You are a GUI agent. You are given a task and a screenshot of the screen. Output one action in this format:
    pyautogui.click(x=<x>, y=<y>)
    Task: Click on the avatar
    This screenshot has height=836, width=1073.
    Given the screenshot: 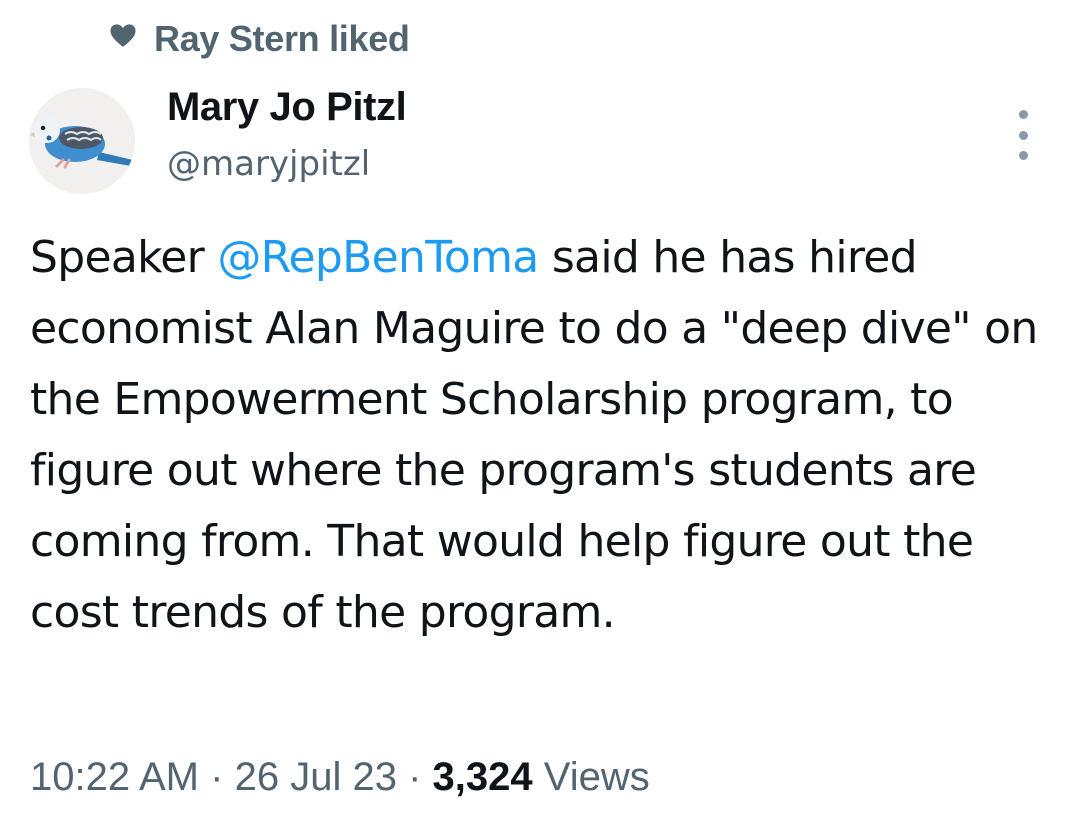 What is the action you would take?
    pyautogui.click(x=82, y=141)
    